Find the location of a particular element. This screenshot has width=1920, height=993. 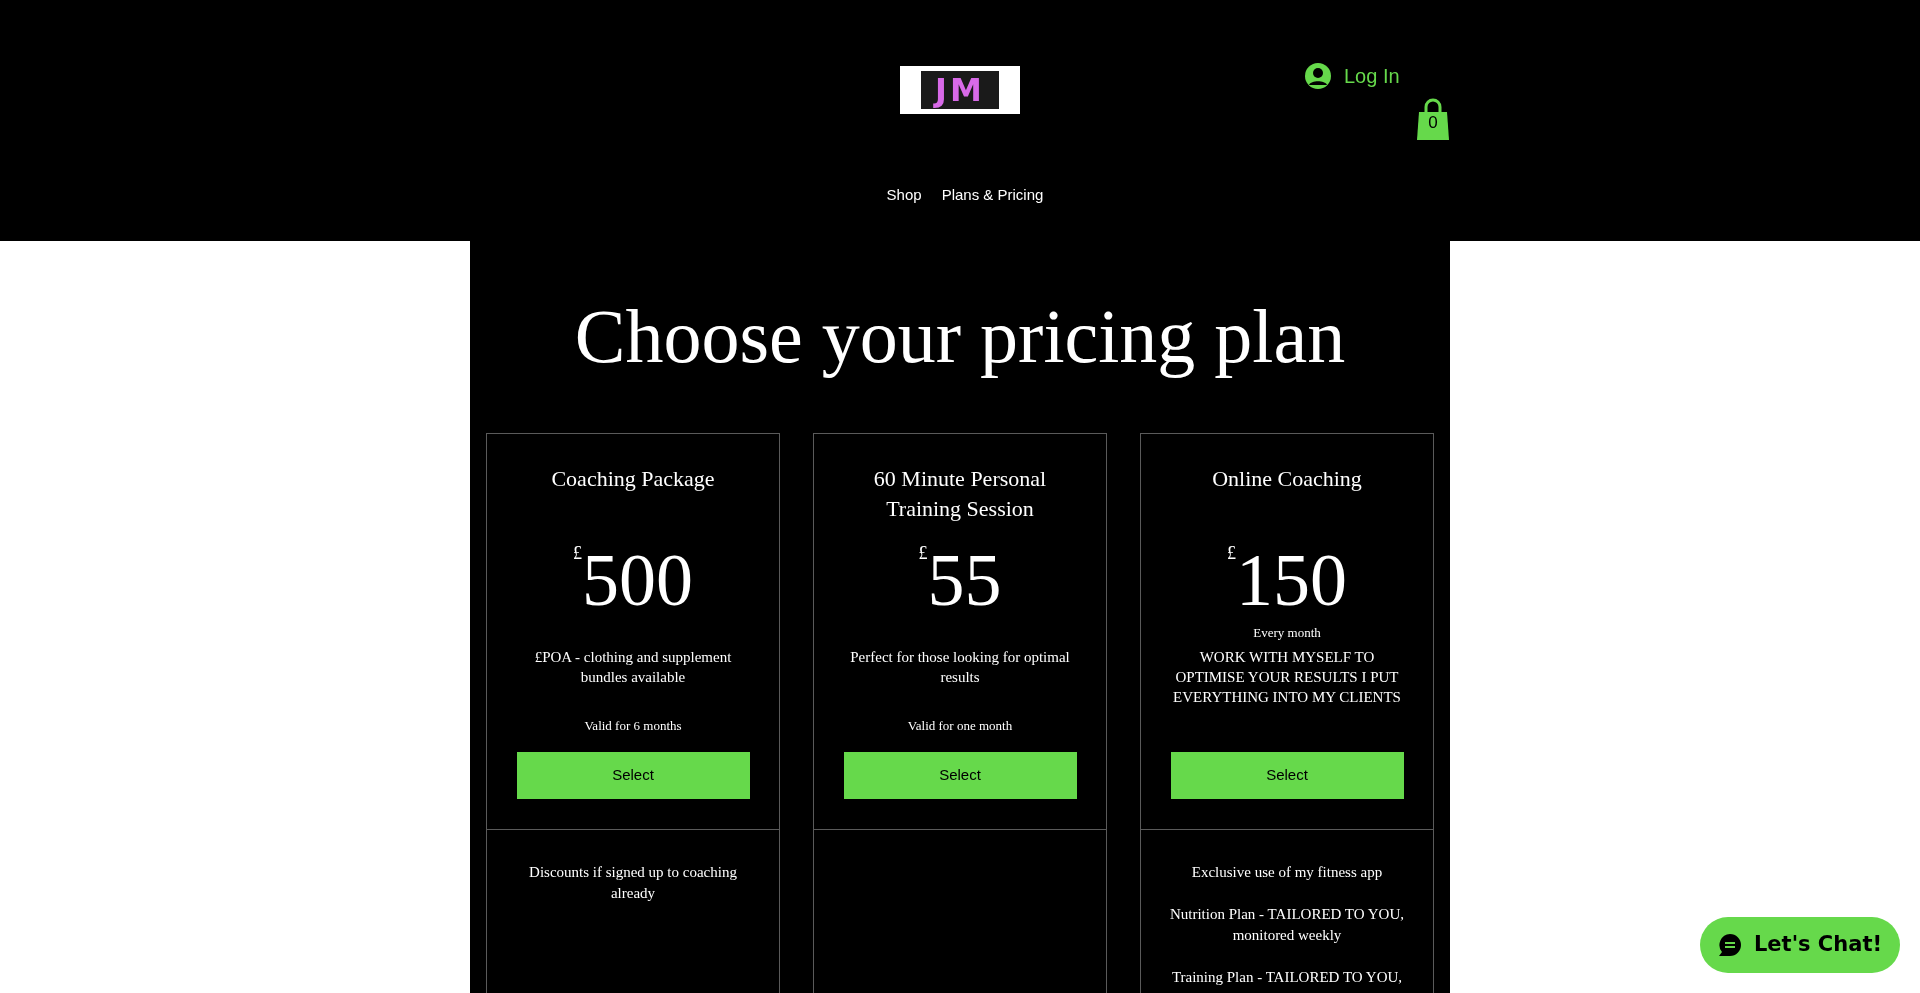

plan-description: WORK WITH MYSELF TO OPTIMISE YOUR RESULTS I PUT EVERYTHING INTO MY CLIENTS is located at coordinates (1287, 677).